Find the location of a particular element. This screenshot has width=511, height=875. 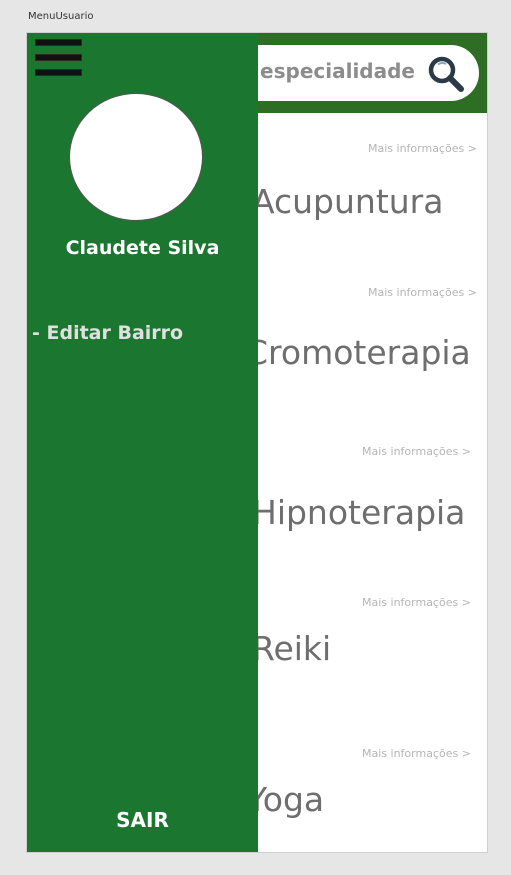

search-icon is located at coordinates (446, 74).